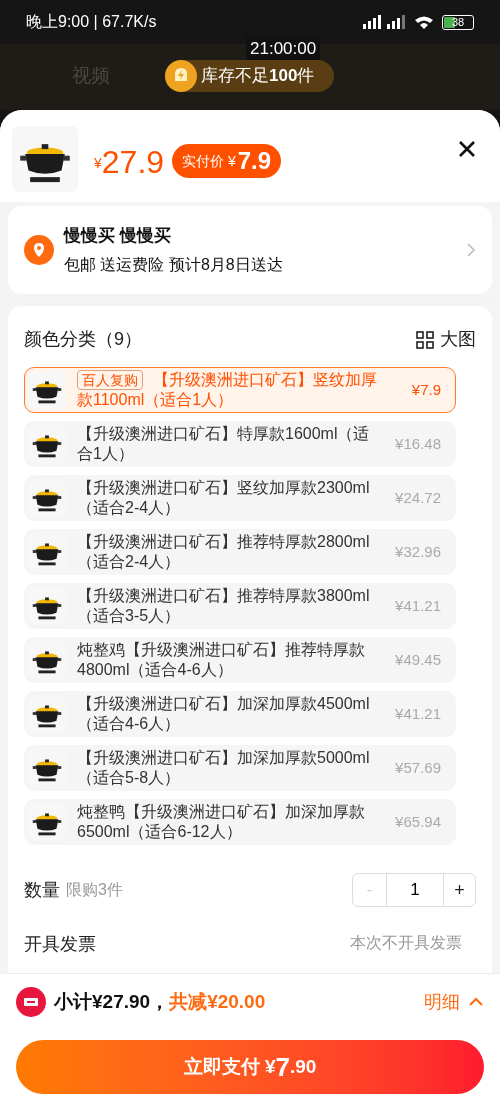 The width and height of the screenshot is (500, 1111). Describe the element at coordinates (224, 714) in the screenshot. I see `option-name: 【升级澳洲进口矿石】加深加厚款4500ml（适合4-6人）` at that location.